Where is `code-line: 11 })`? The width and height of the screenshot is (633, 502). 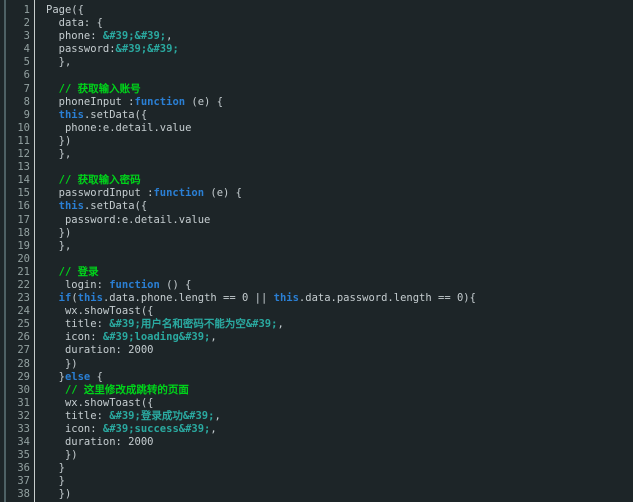 code-line: 11 }) is located at coordinates (316, 141).